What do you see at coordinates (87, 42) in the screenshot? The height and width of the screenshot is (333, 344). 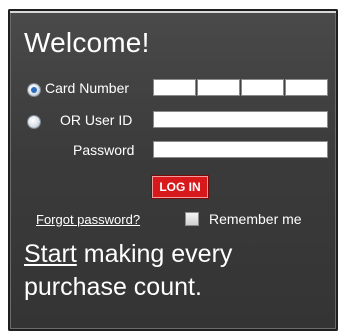 I see `welcome-title: Welcome!` at bounding box center [87, 42].